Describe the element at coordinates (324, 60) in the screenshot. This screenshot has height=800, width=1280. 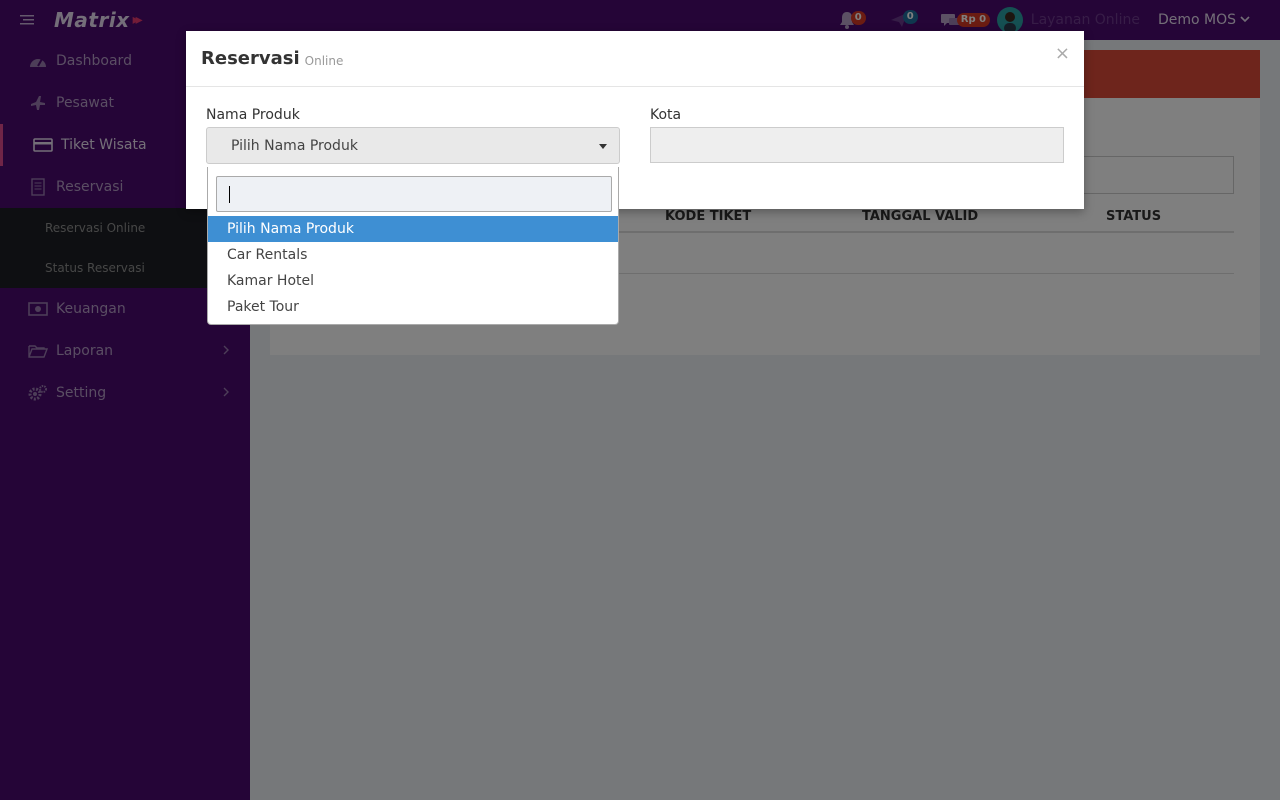
I see `modal-subtitle: Online` at that location.